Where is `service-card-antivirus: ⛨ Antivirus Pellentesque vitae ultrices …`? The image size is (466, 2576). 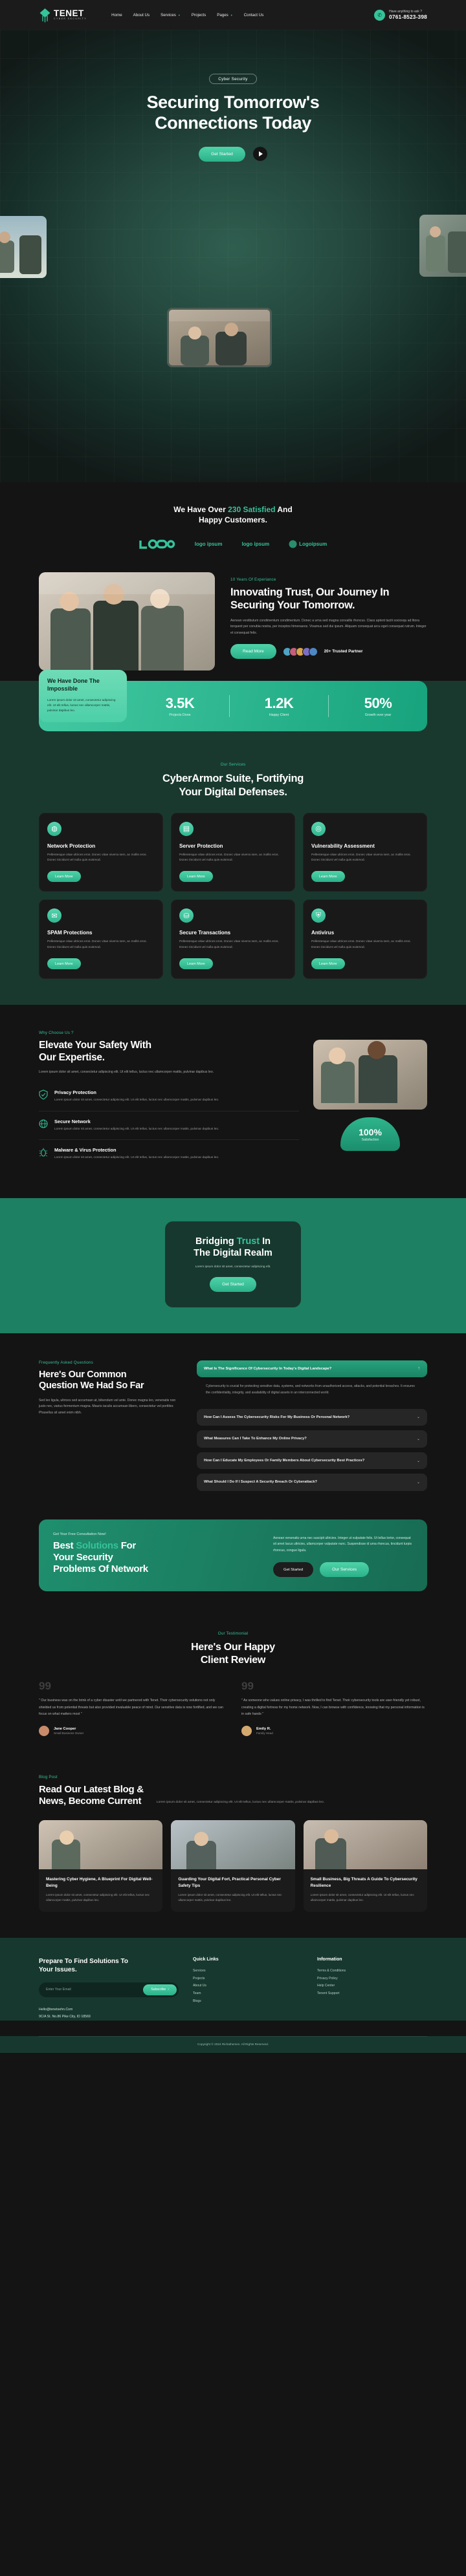
service-card-antivirus: ⛨ Antivirus Pellentesque vitae ultrices … is located at coordinates (365, 940).